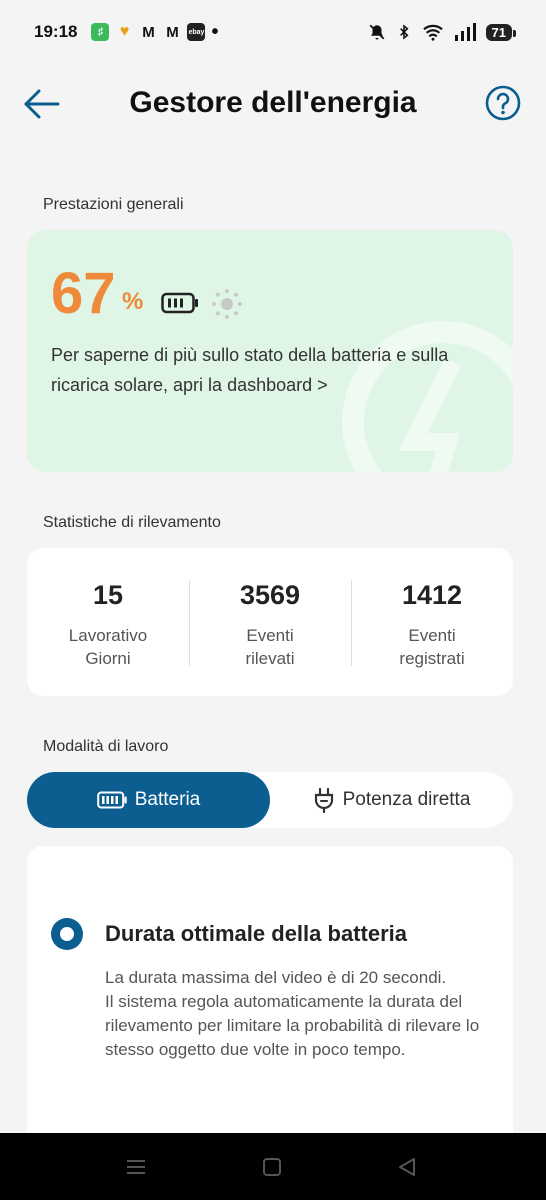 This screenshot has width=546, height=1200. I want to click on stat-label: Eventi rilevati, so click(270, 647).